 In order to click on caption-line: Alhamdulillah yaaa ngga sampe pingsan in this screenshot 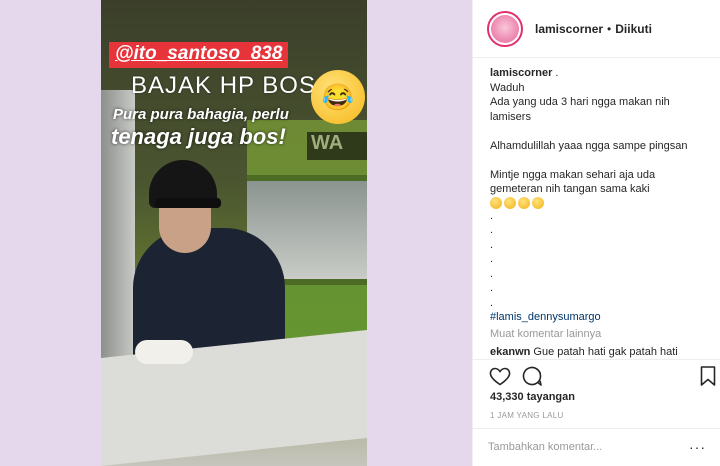, I will do `click(589, 145)`.